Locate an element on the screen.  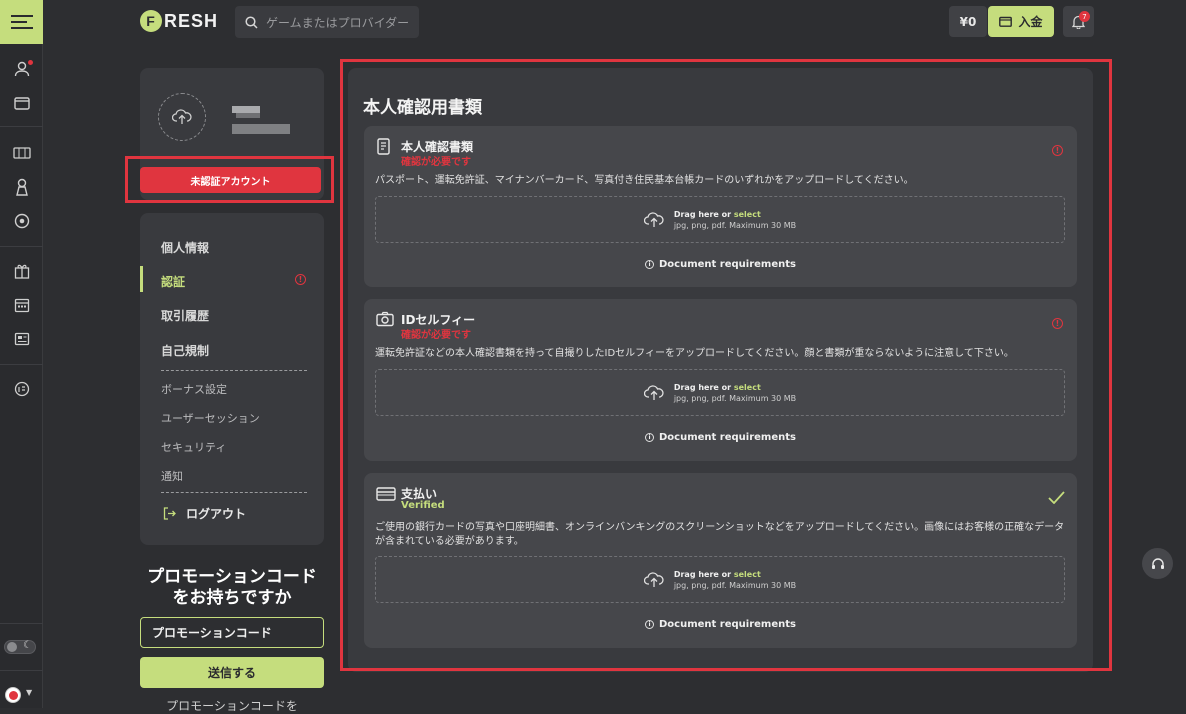
rail-profile-button is located at coordinates (21, 69).